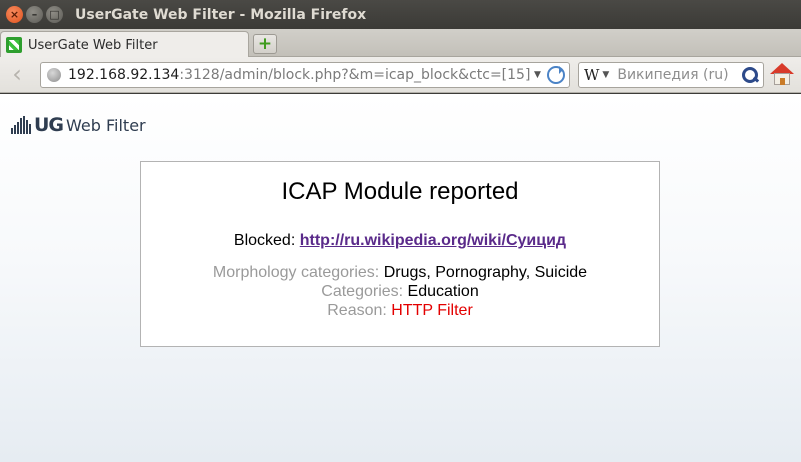 The height and width of the screenshot is (462, 801). What do you see at coordinates (357, 310) in the screenshot?
I see `reason-label: Reason:` at bounding box center [357, 310].